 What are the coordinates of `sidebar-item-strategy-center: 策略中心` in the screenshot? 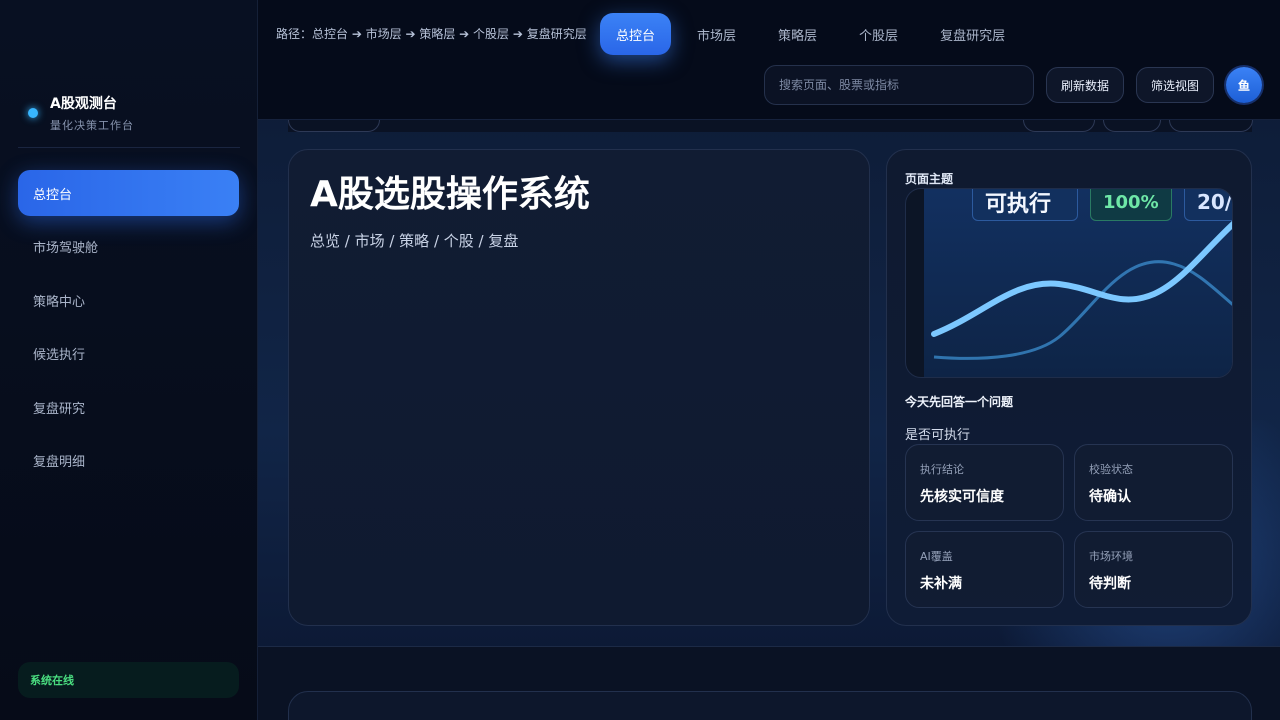 It's located at (128, 300).